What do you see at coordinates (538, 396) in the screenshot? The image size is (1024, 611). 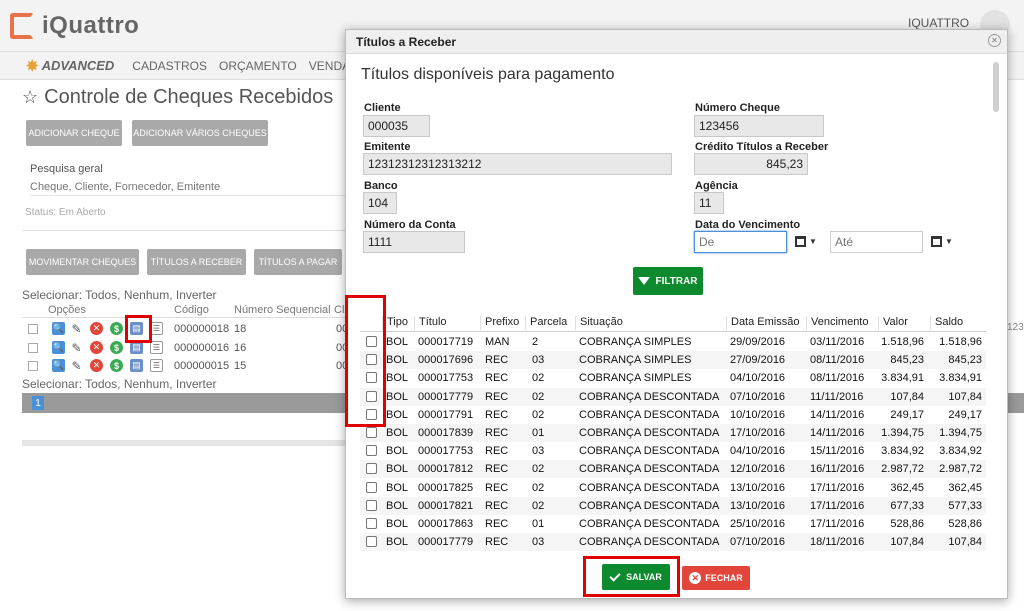 I see `cell-parcela: 02` at bounding box center [538, 396].